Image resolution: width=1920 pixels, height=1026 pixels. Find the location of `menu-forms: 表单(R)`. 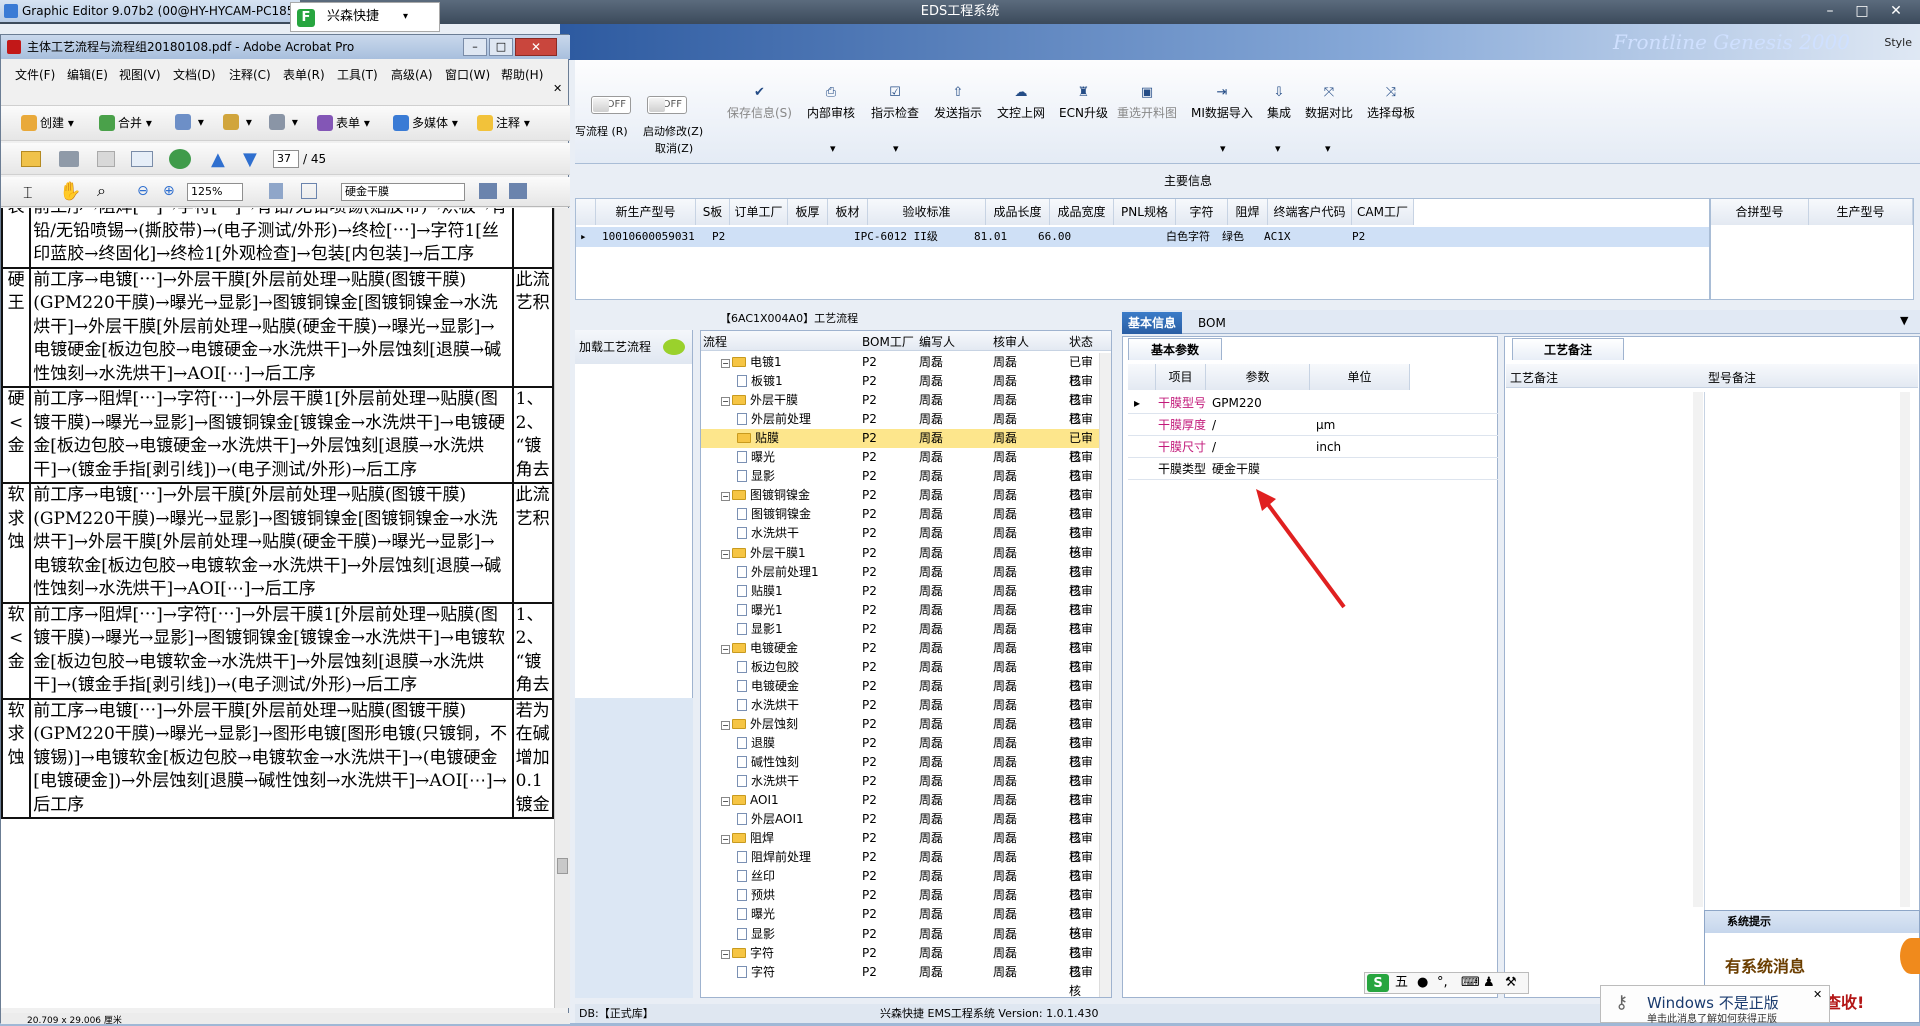

menu-forms: 表单(R) is located at coordinates (304, 75).